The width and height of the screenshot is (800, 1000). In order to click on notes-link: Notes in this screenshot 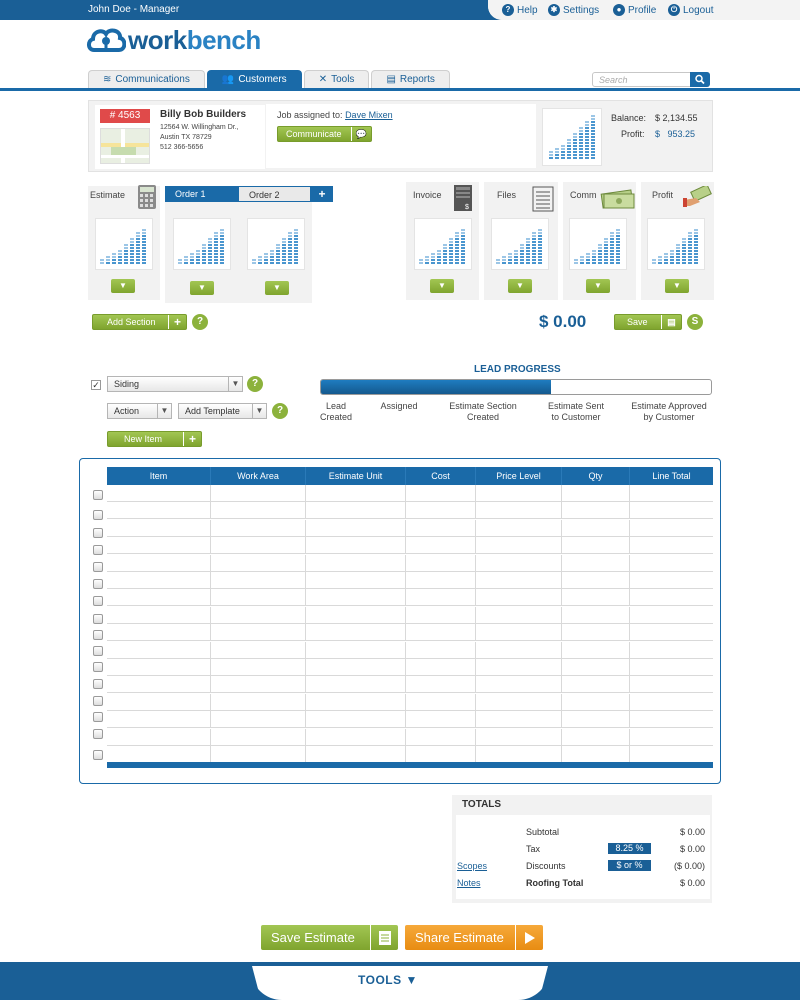, I will do `click(469, 883)`.